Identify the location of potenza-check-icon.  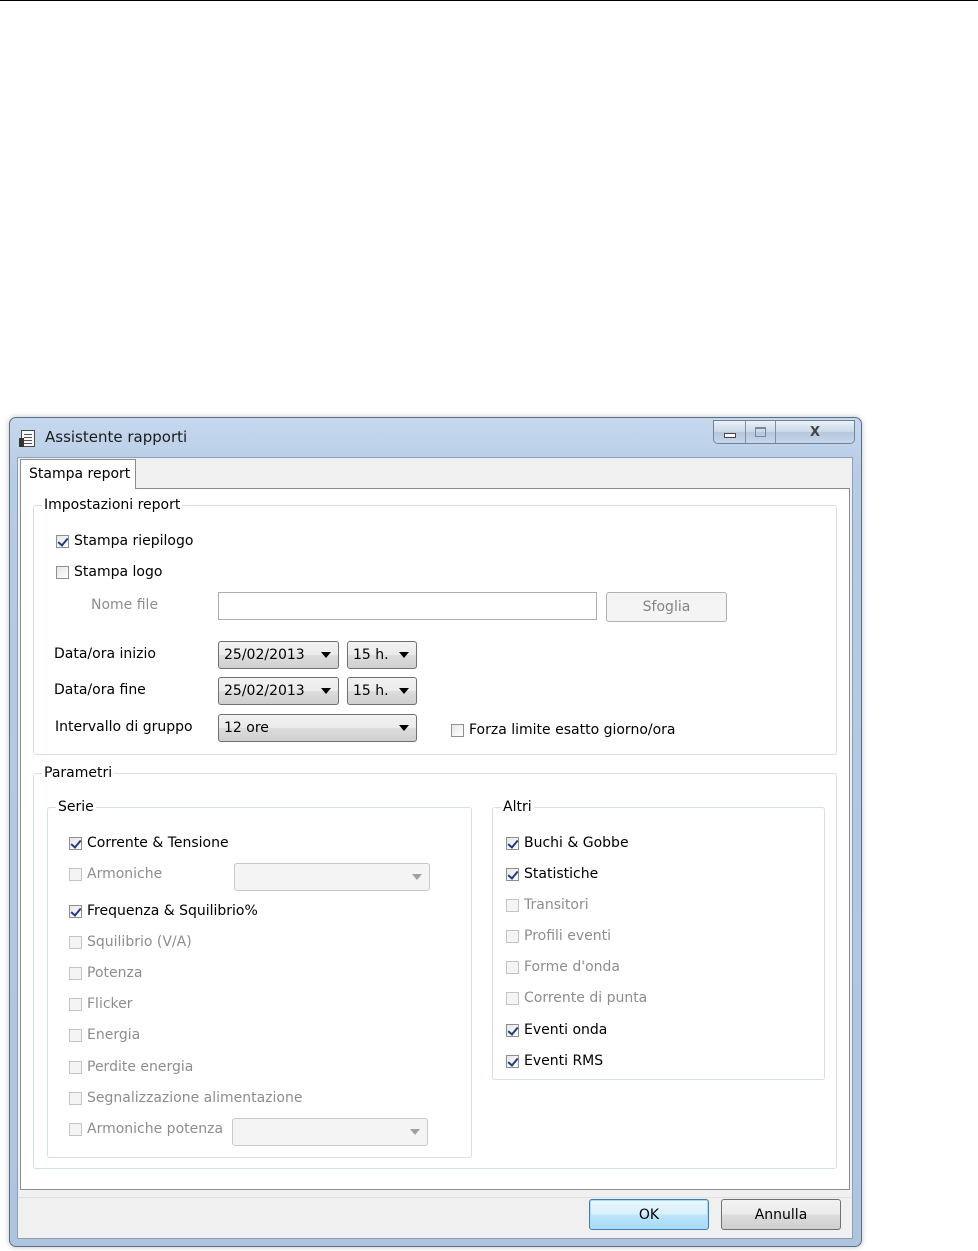
(75, 973).